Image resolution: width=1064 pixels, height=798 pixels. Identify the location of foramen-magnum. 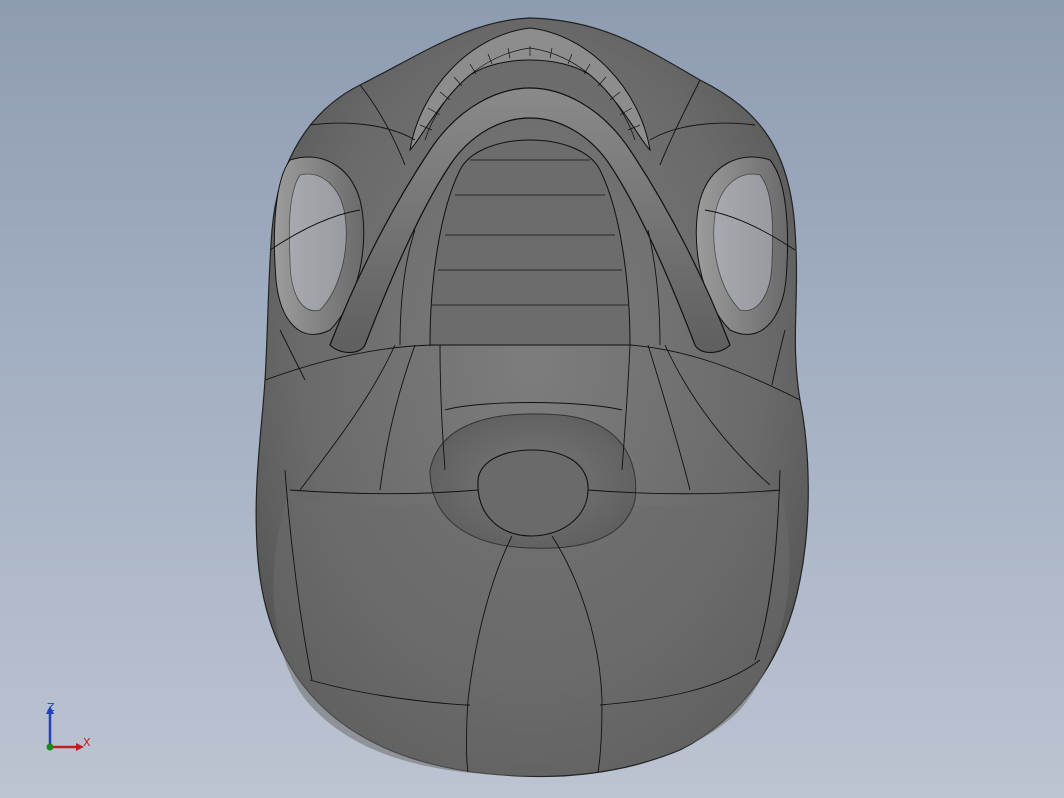
(533, 493).